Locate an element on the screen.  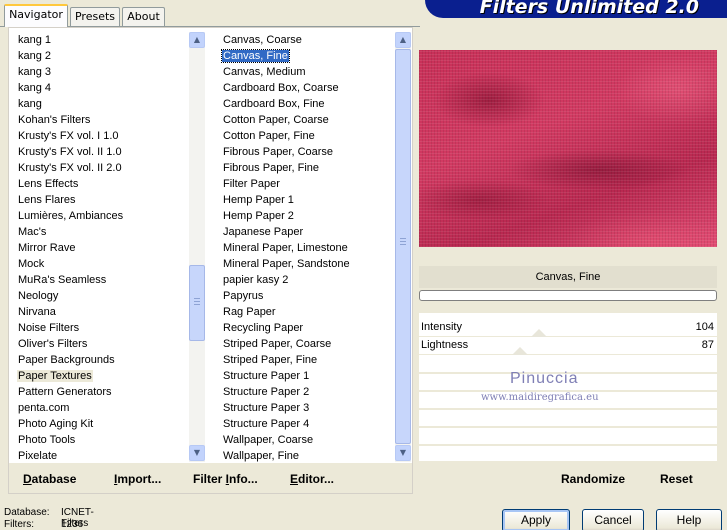
filter-item: Cardboard Box, Fine is located at coordinates (304, 104).